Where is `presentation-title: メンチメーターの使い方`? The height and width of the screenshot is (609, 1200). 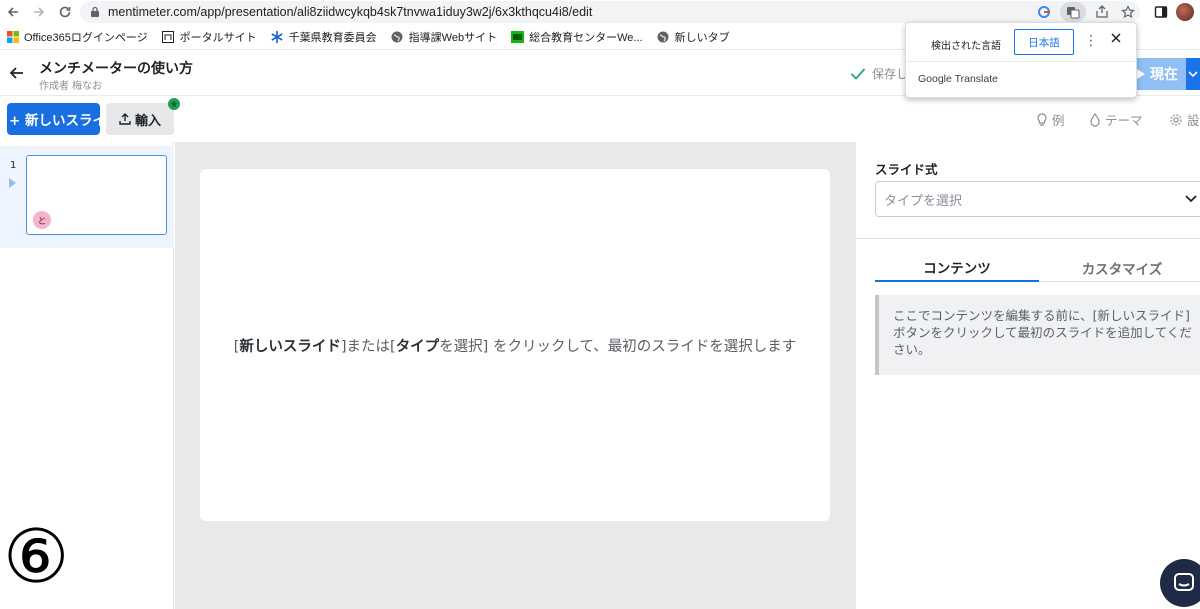
presentation-title: メンチメーターの使い方 is located at coordinates (116, 68).